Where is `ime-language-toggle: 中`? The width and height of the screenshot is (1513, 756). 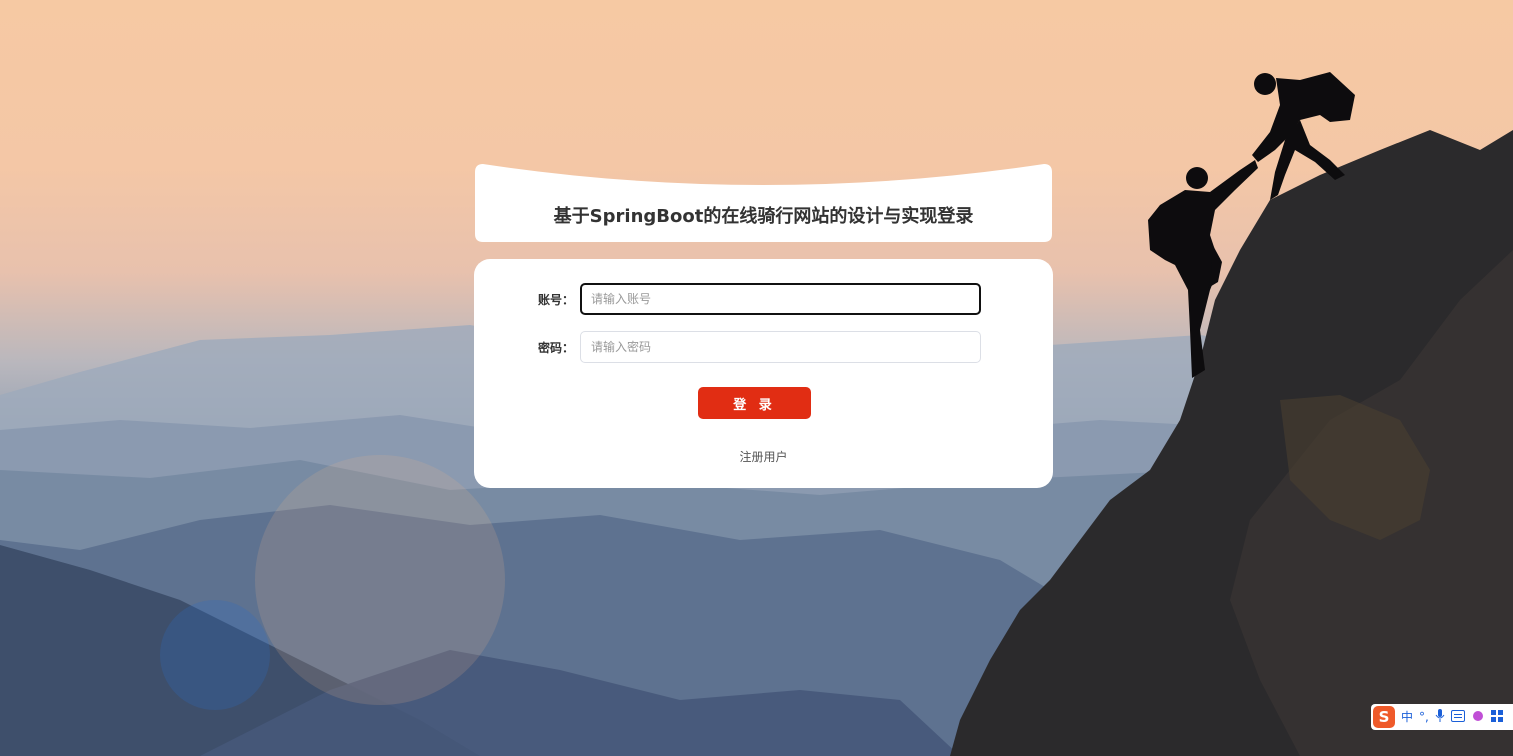 ime-language-toggle: 中 is located at coordinates (1407, 717).